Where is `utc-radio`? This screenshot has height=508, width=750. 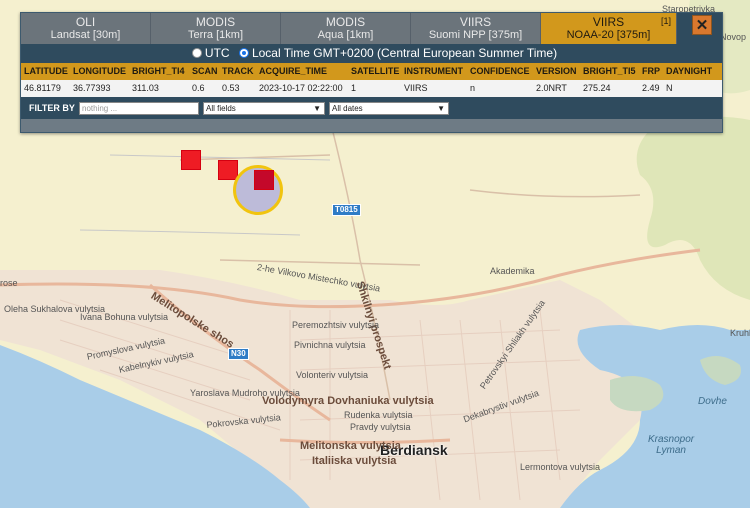 utc-radio is located at coordinates (196, 53).